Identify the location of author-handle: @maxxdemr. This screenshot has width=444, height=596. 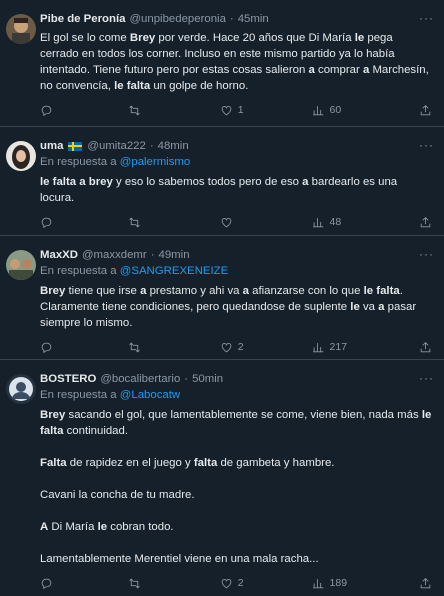
(114, 255).